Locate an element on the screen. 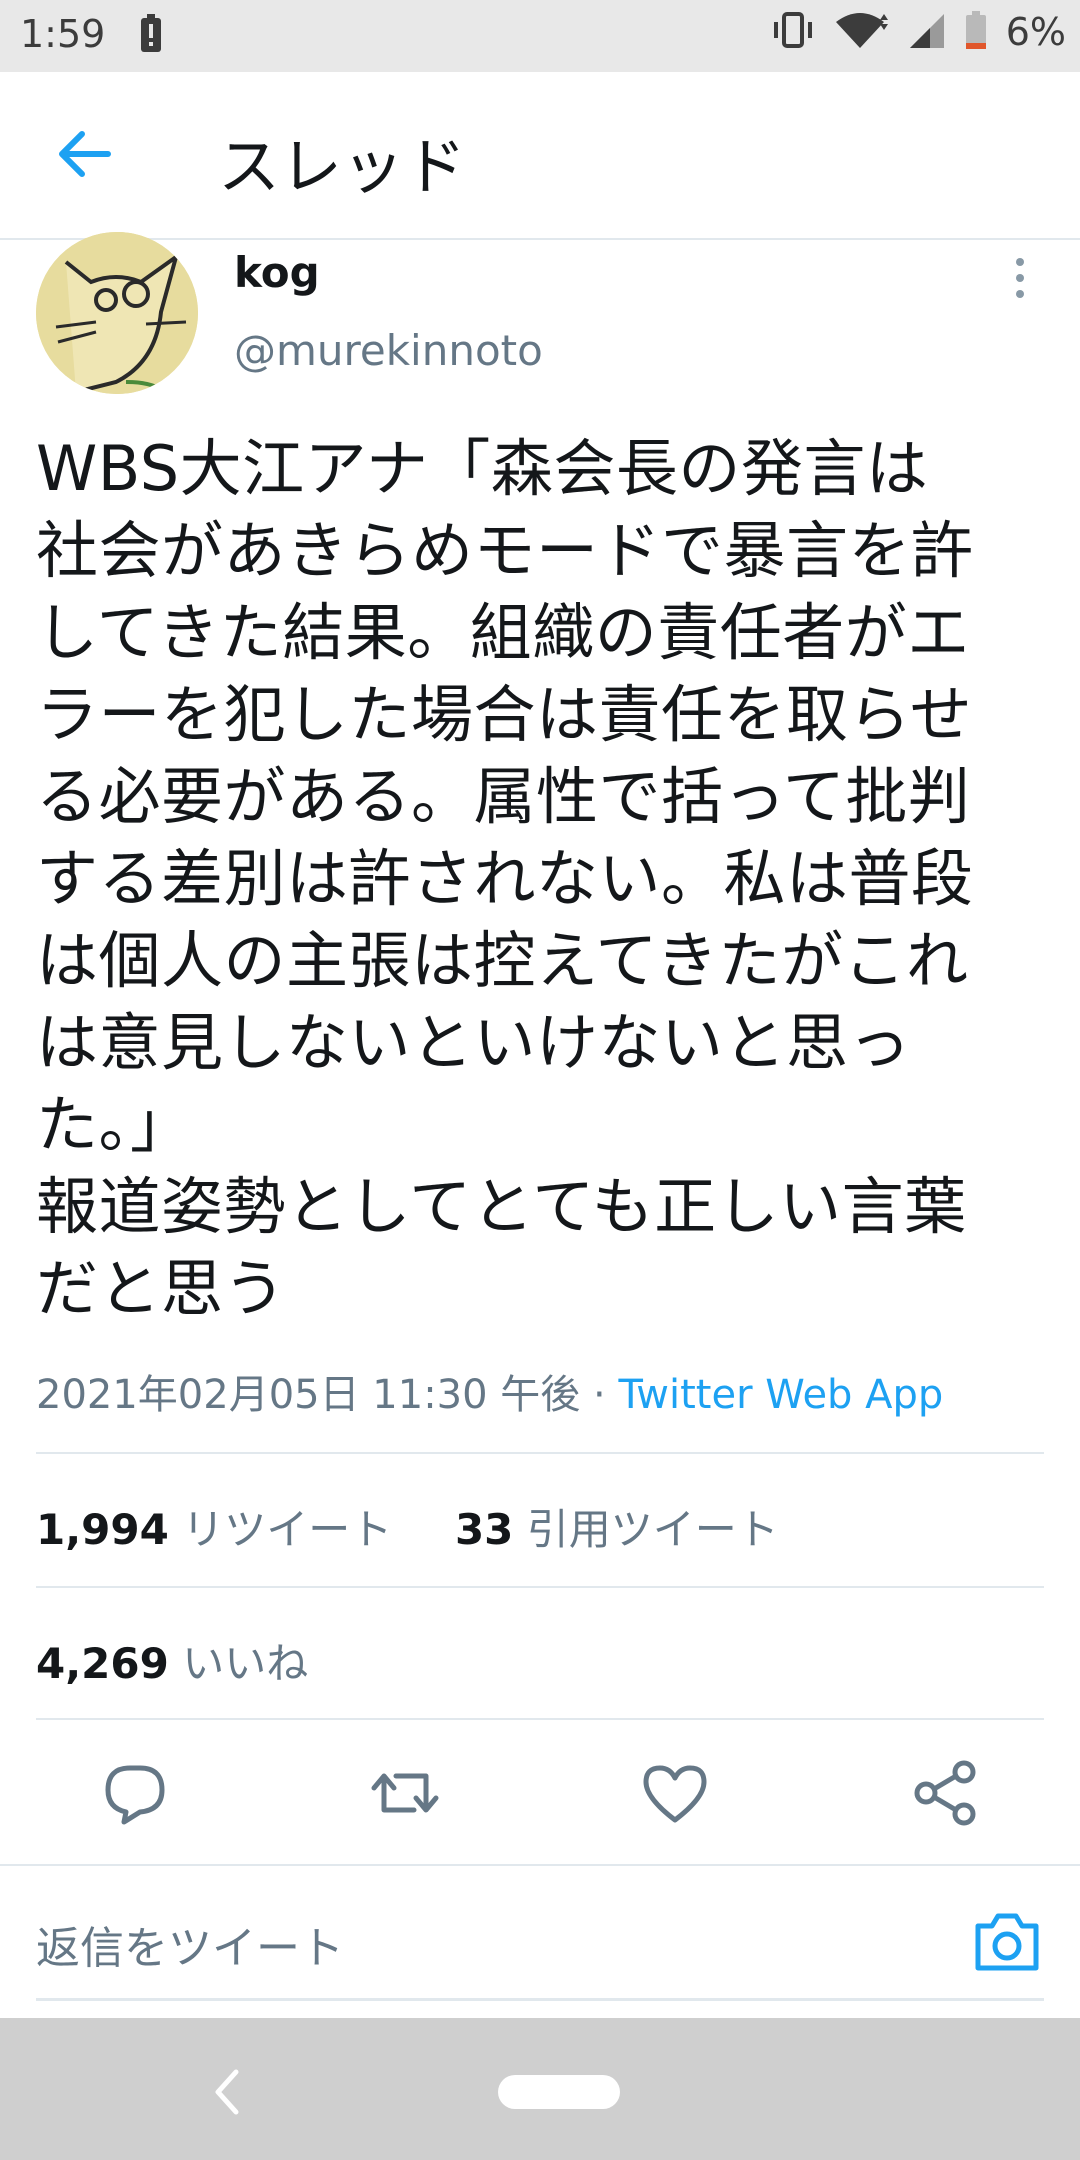 The image size is (1080, 2160). system-nav-bar is located at coordinates (540, 2089).